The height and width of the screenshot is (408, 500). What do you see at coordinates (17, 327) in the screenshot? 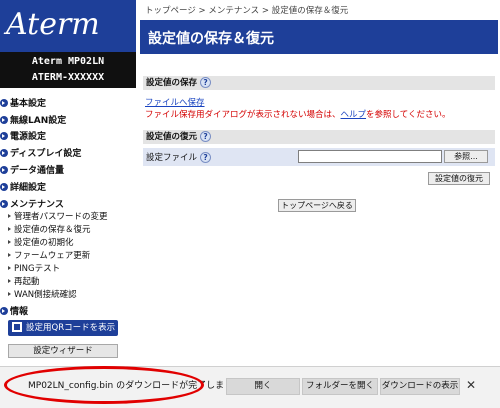
I see `qr-code-icon` at bounding box center [17, 327].